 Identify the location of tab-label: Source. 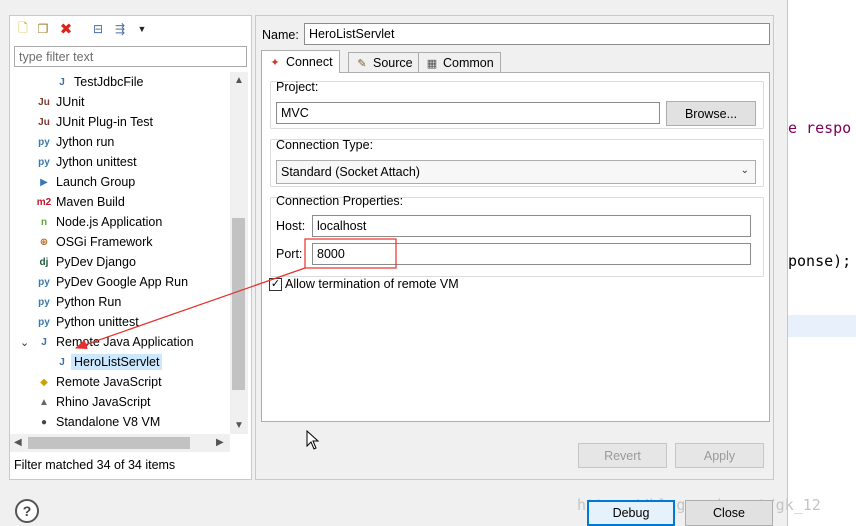
(393, 63).